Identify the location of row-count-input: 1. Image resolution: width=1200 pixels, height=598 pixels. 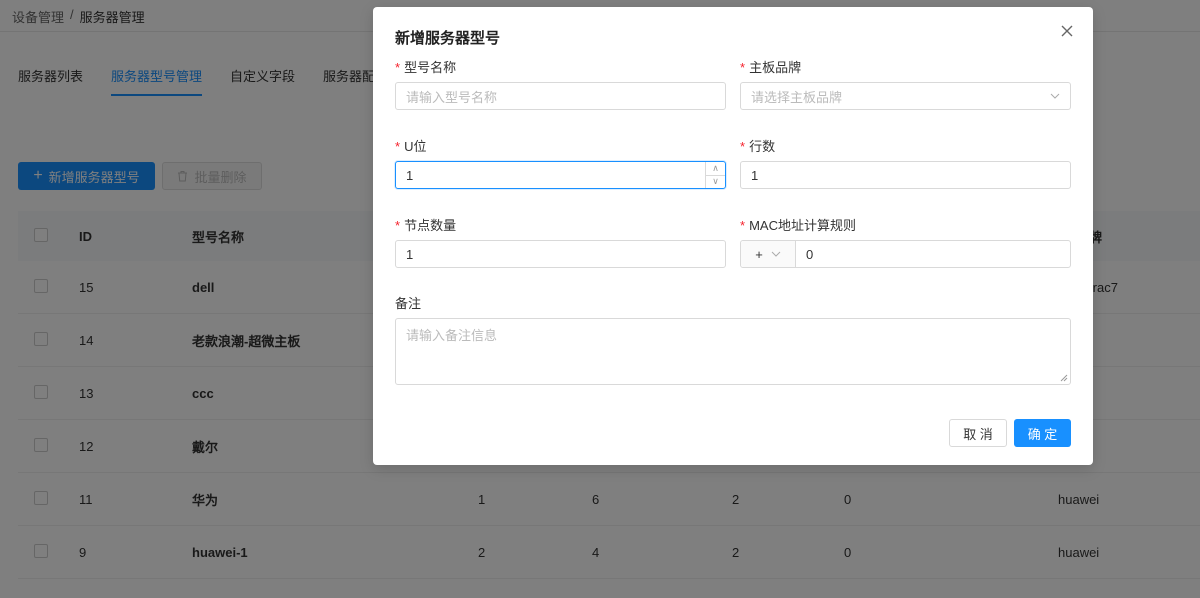
(905, 175).